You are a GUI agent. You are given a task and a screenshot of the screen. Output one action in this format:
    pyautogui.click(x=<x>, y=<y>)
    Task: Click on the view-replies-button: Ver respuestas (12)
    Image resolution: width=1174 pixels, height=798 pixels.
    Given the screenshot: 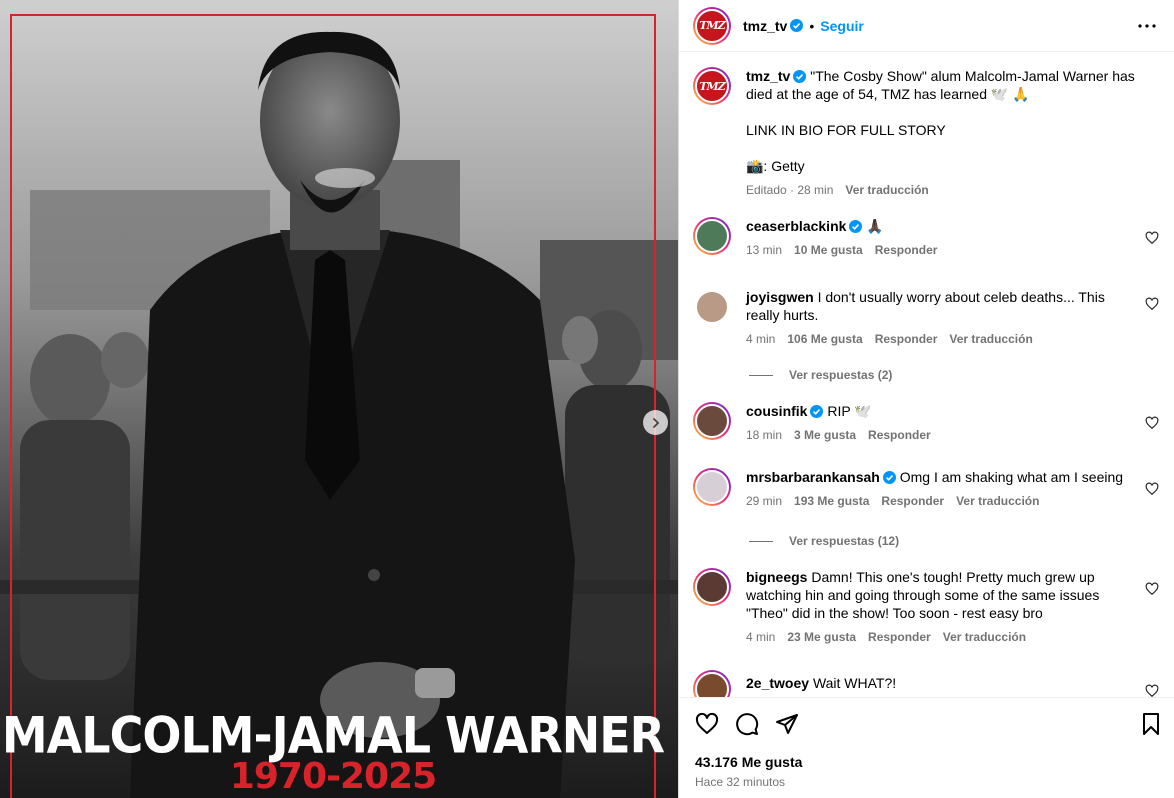 What is the action you would take?
    pyautogui.click(x=824, y=541)
    